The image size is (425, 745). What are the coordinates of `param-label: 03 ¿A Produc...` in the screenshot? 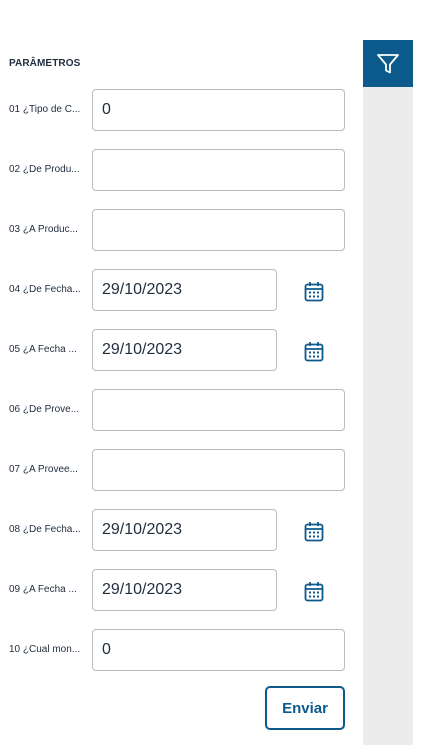 It's located at (43, 229).